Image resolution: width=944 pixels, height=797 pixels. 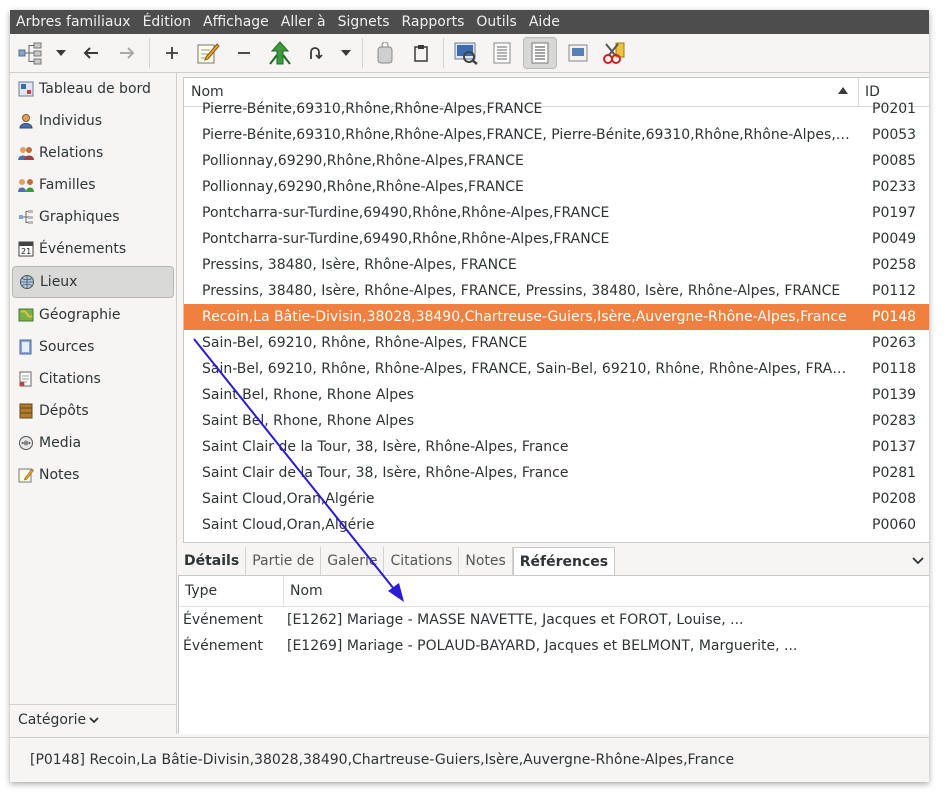 What do you see at coordinates (421, 53) in the screenshot?
I see `clipboard-icon` at bounding box center [421, 53].